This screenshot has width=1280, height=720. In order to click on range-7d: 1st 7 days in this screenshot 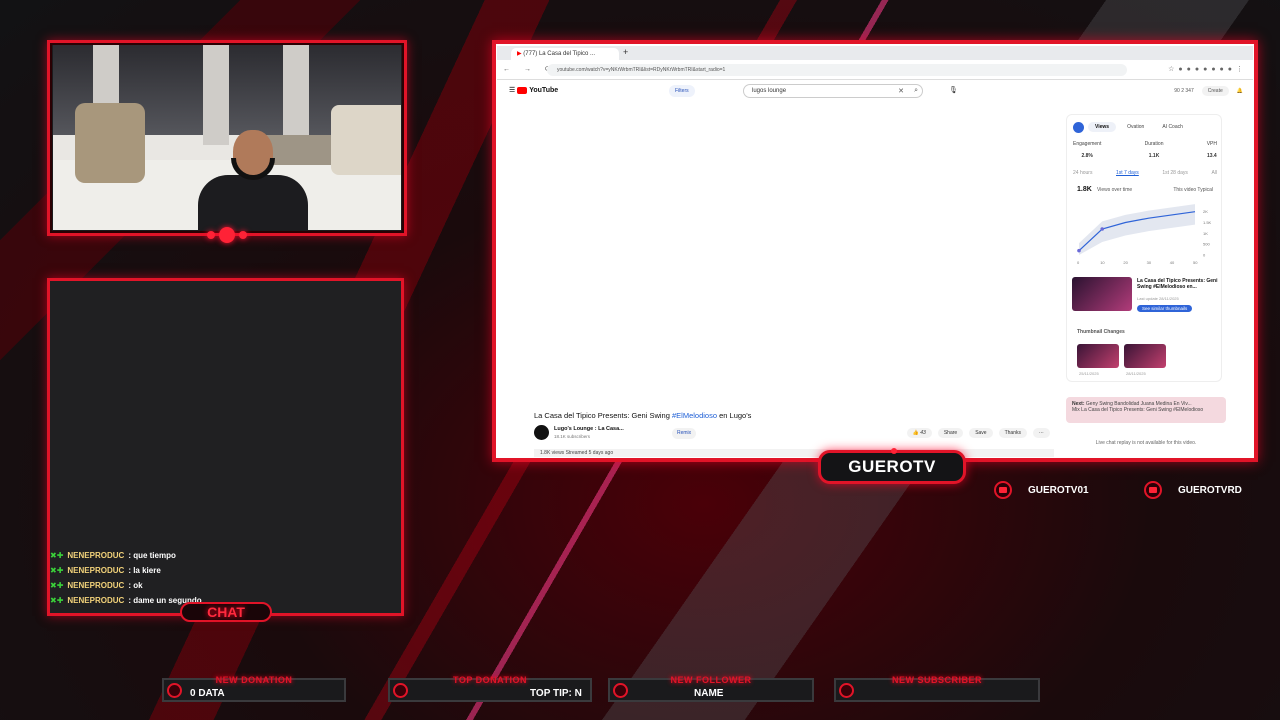, I will do `click(1127, 173)`.